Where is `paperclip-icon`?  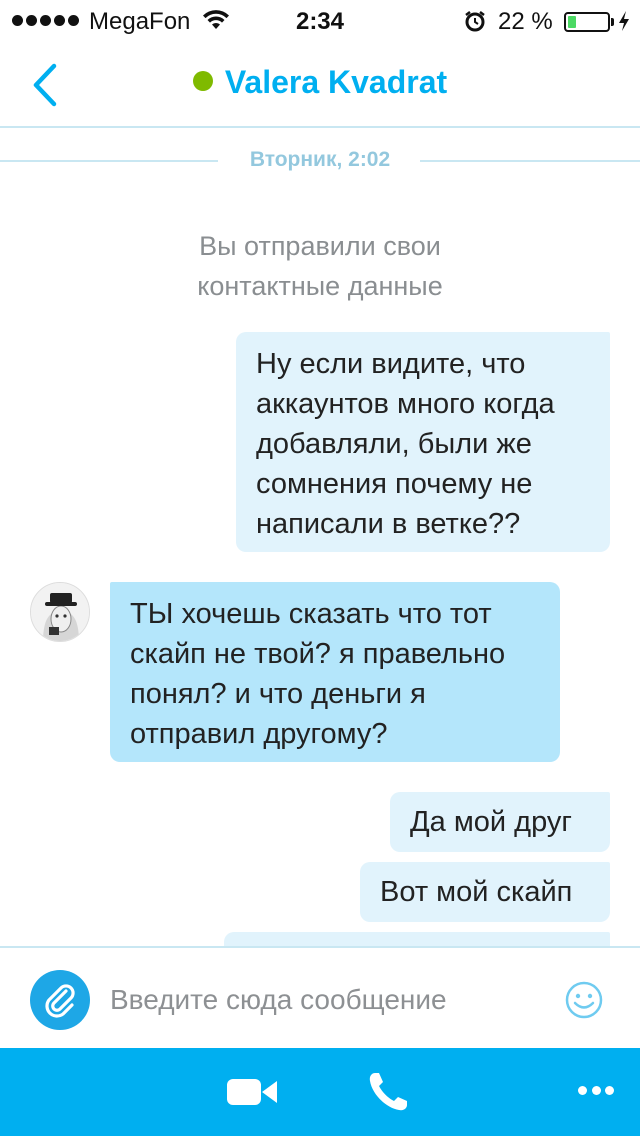
paperclip-icon is located at coordinates (60, 1001).